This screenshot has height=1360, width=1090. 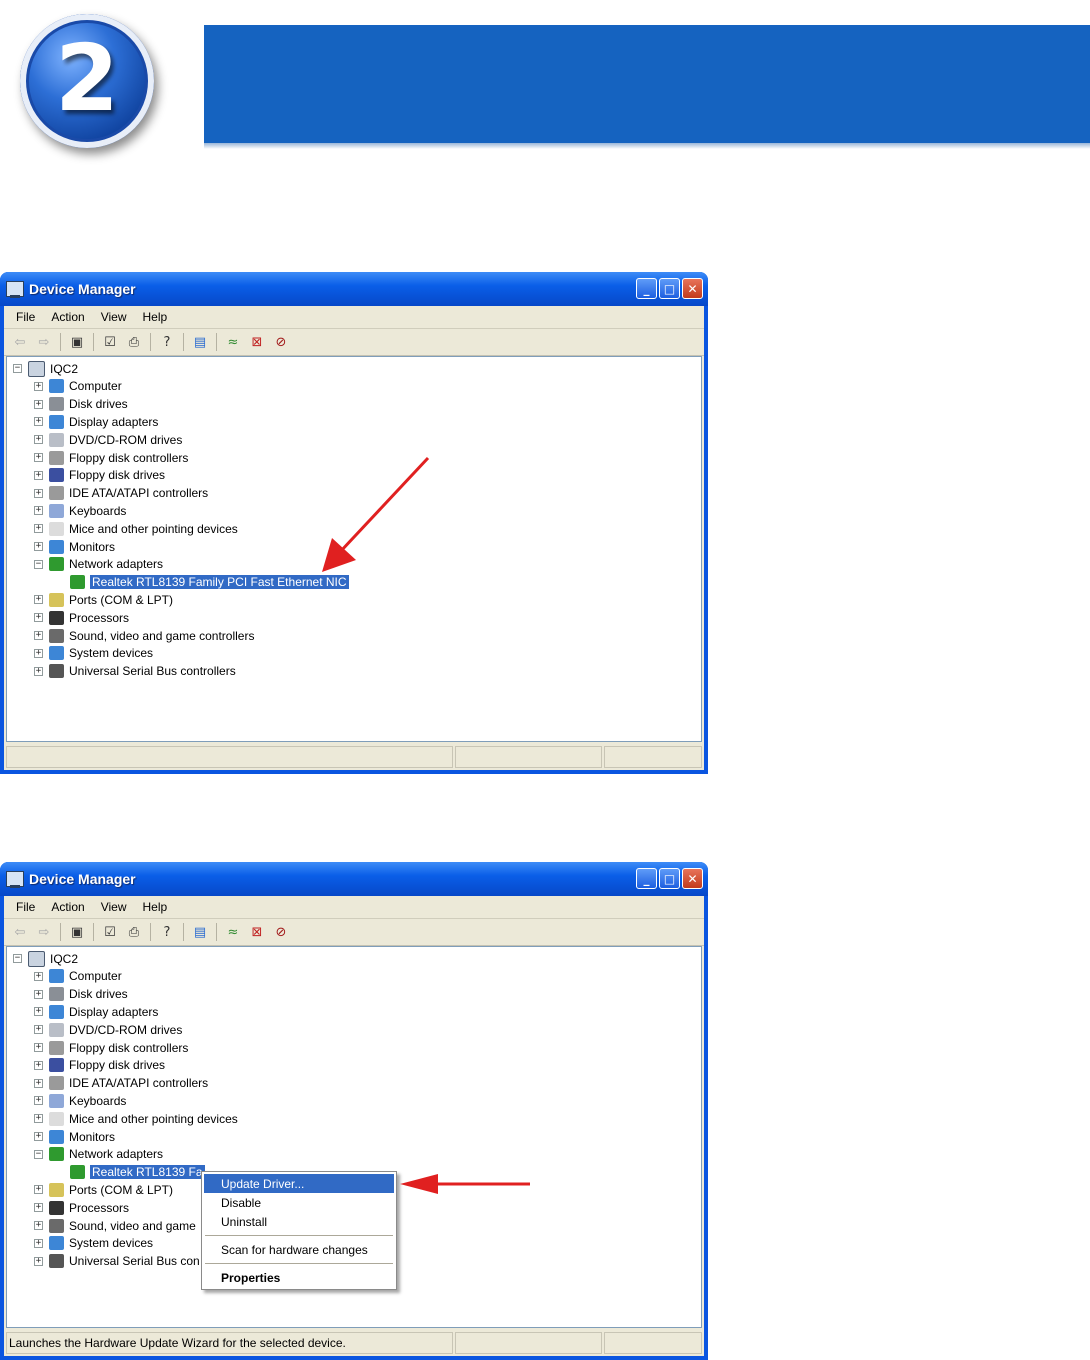 I want to click on menu-file: File, so click(x=25, y=317).